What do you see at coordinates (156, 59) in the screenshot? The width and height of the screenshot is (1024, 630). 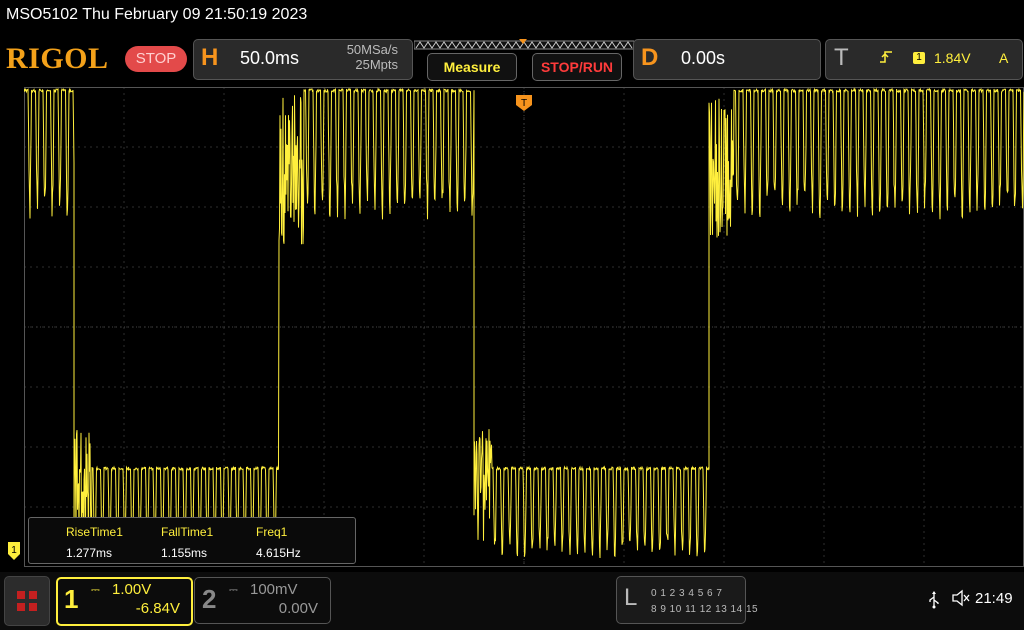 I see `run-state-badge: STOP` at bounding box center [156, 59].